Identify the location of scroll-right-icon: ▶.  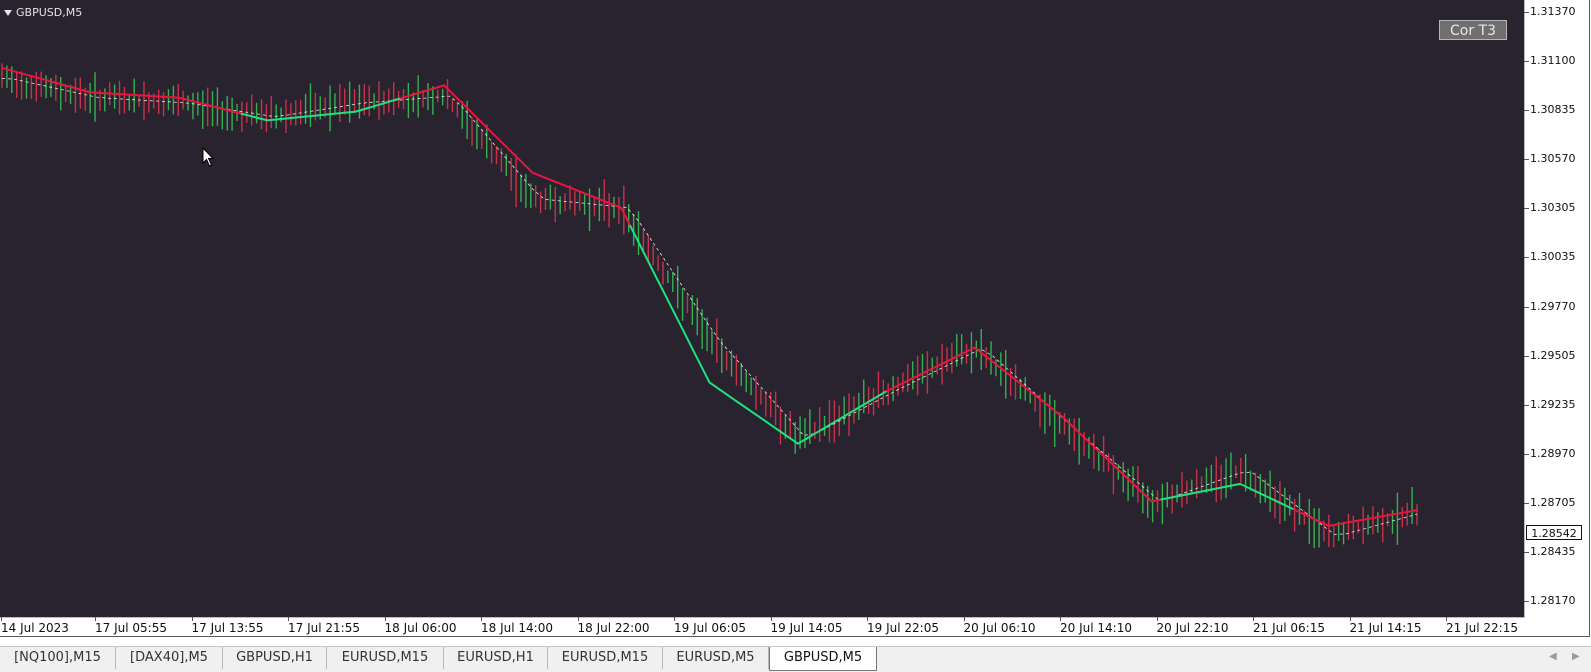
(1576, 656).